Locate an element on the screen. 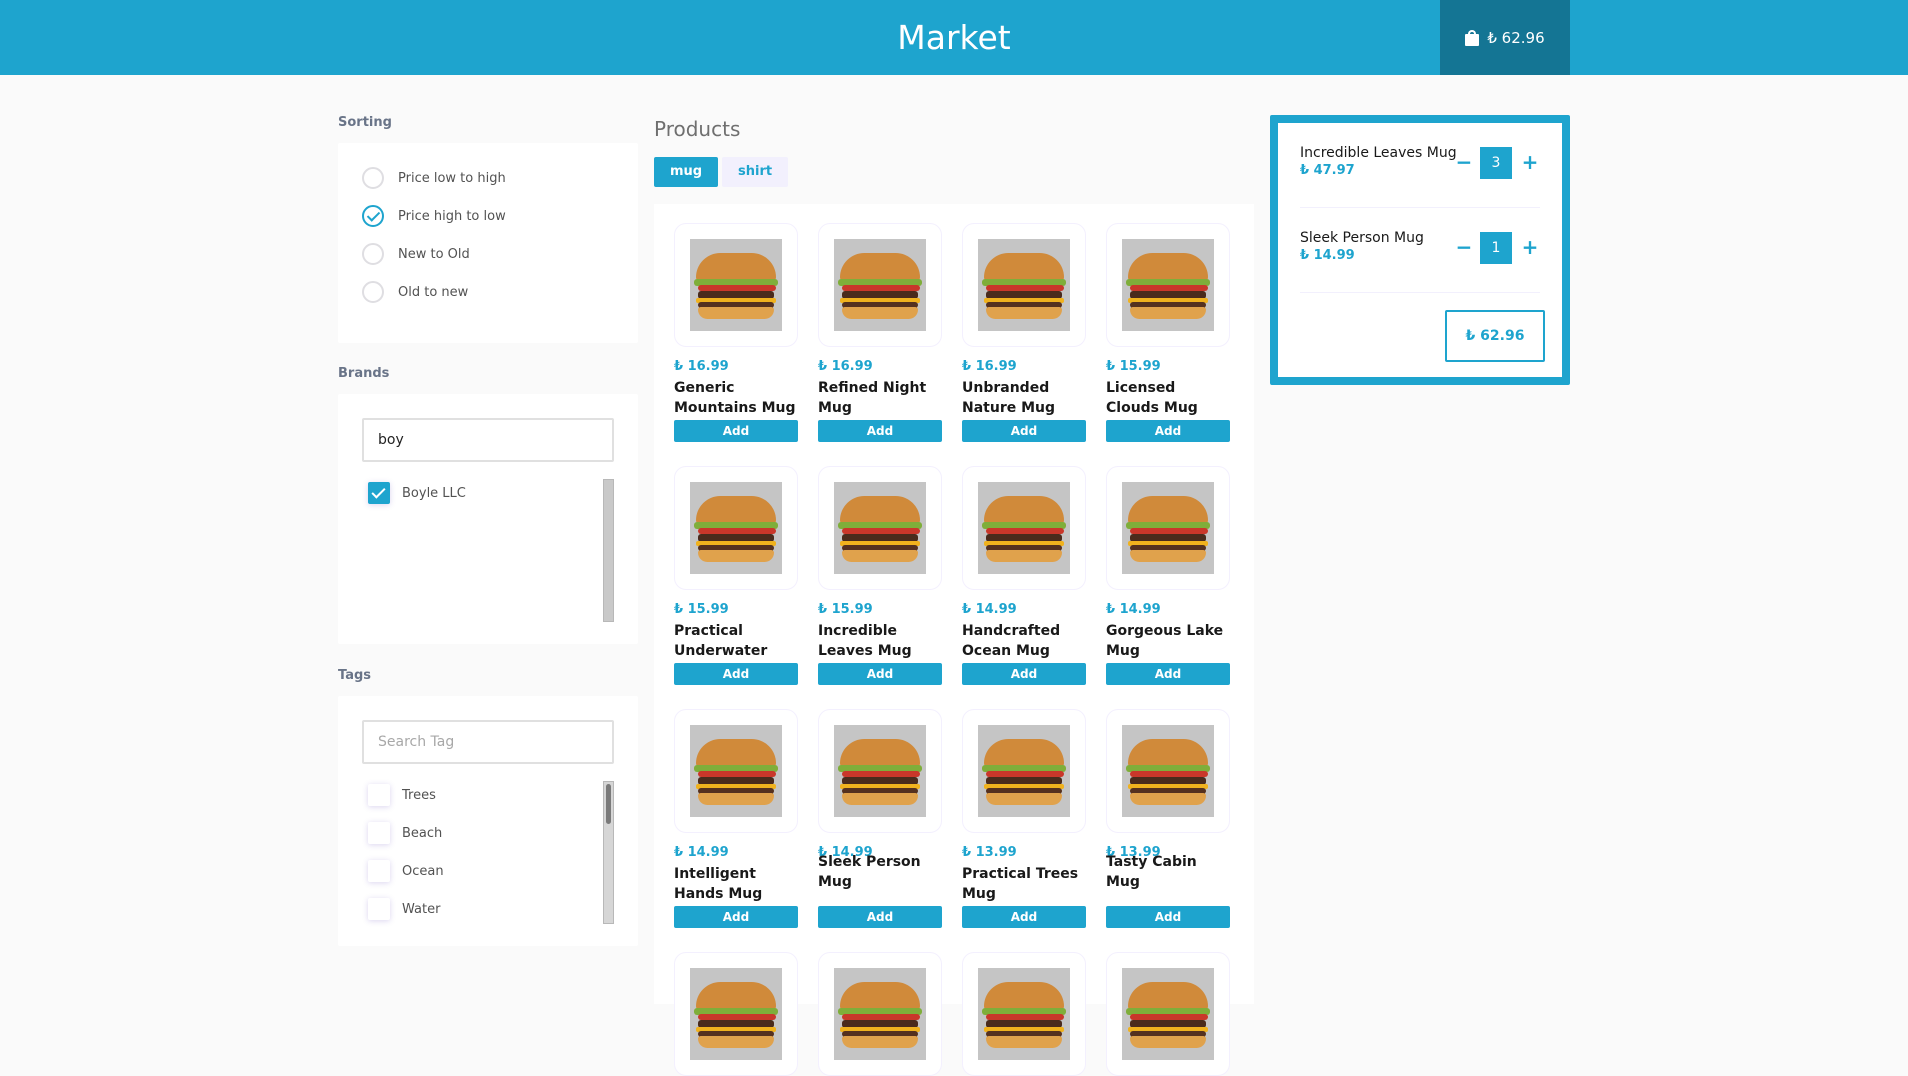  sort-option-label: Old to new is located at coordinates (433, 292).